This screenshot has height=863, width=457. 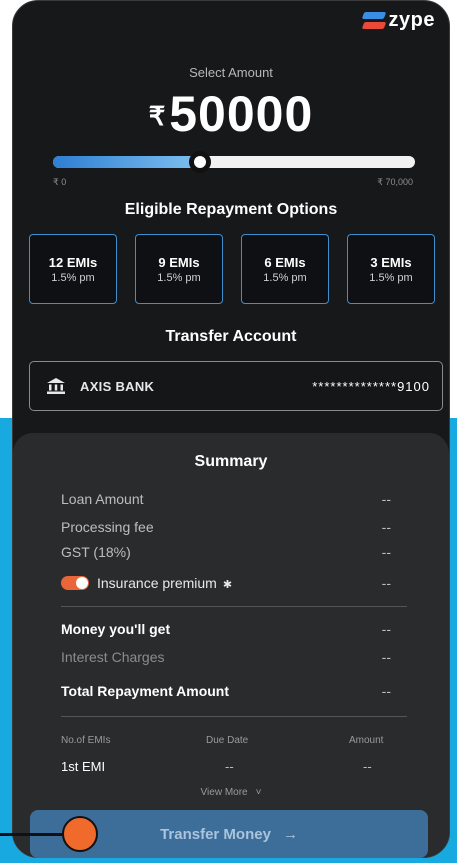 I want to click on summary-row-loan-amount: Loan Amount --, so click(x=226, y=499).